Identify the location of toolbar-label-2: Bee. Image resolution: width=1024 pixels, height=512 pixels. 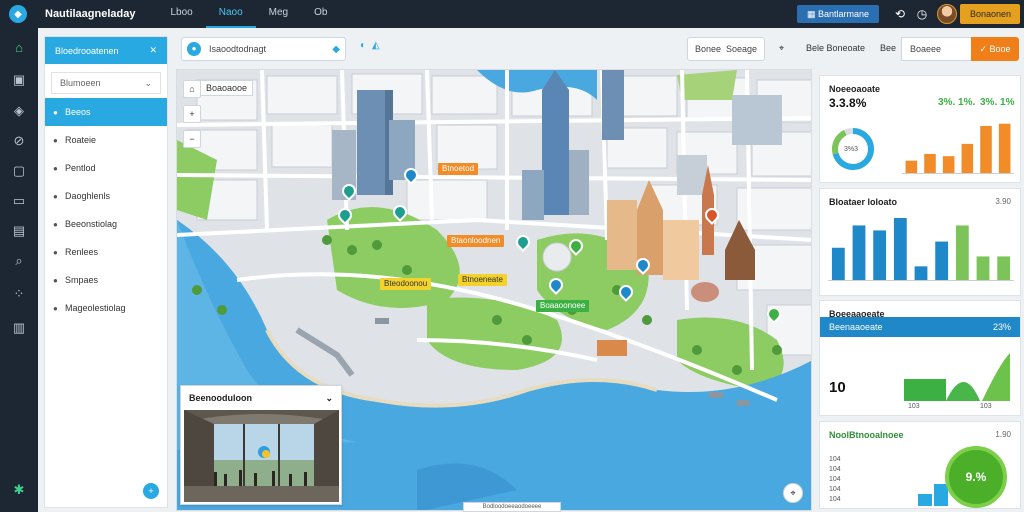
(888, 48).